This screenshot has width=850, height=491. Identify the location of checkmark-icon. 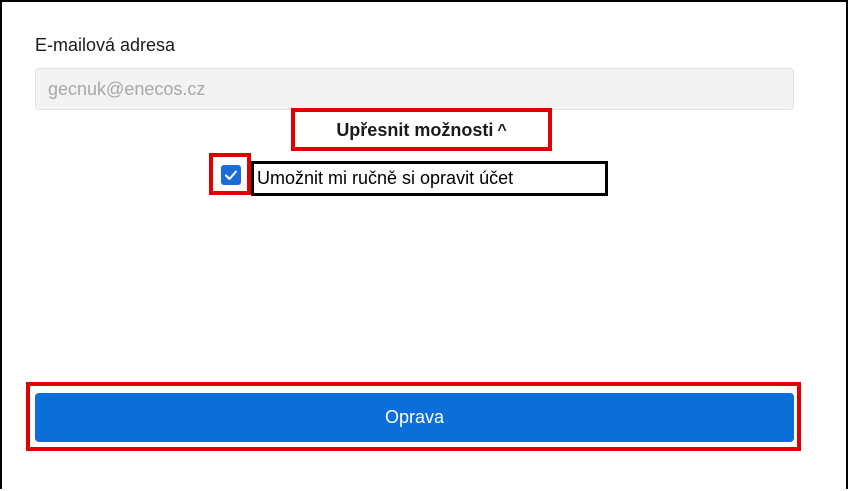
(231, 175).